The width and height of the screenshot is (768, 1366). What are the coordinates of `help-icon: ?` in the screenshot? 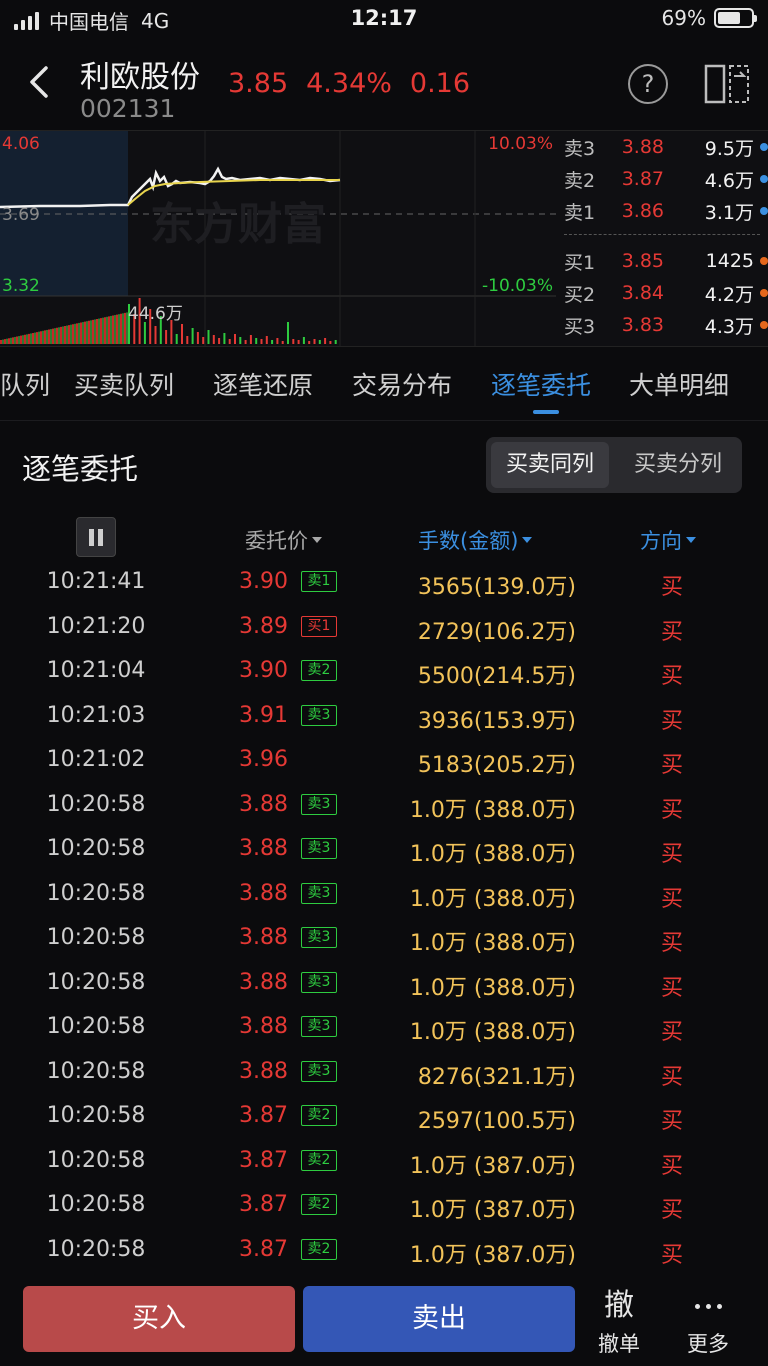 It's located at (648, 84).